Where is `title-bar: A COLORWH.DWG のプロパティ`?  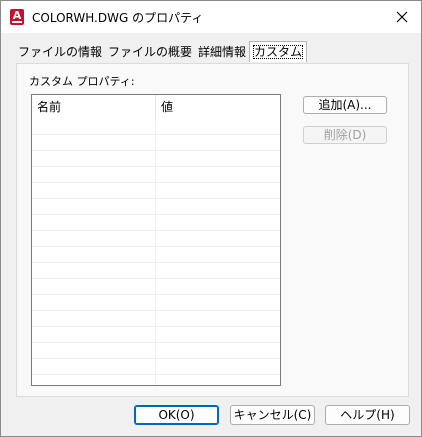
title-bar: A COLORWH.DWG のプロパティ is located at coordinates (211, 17).